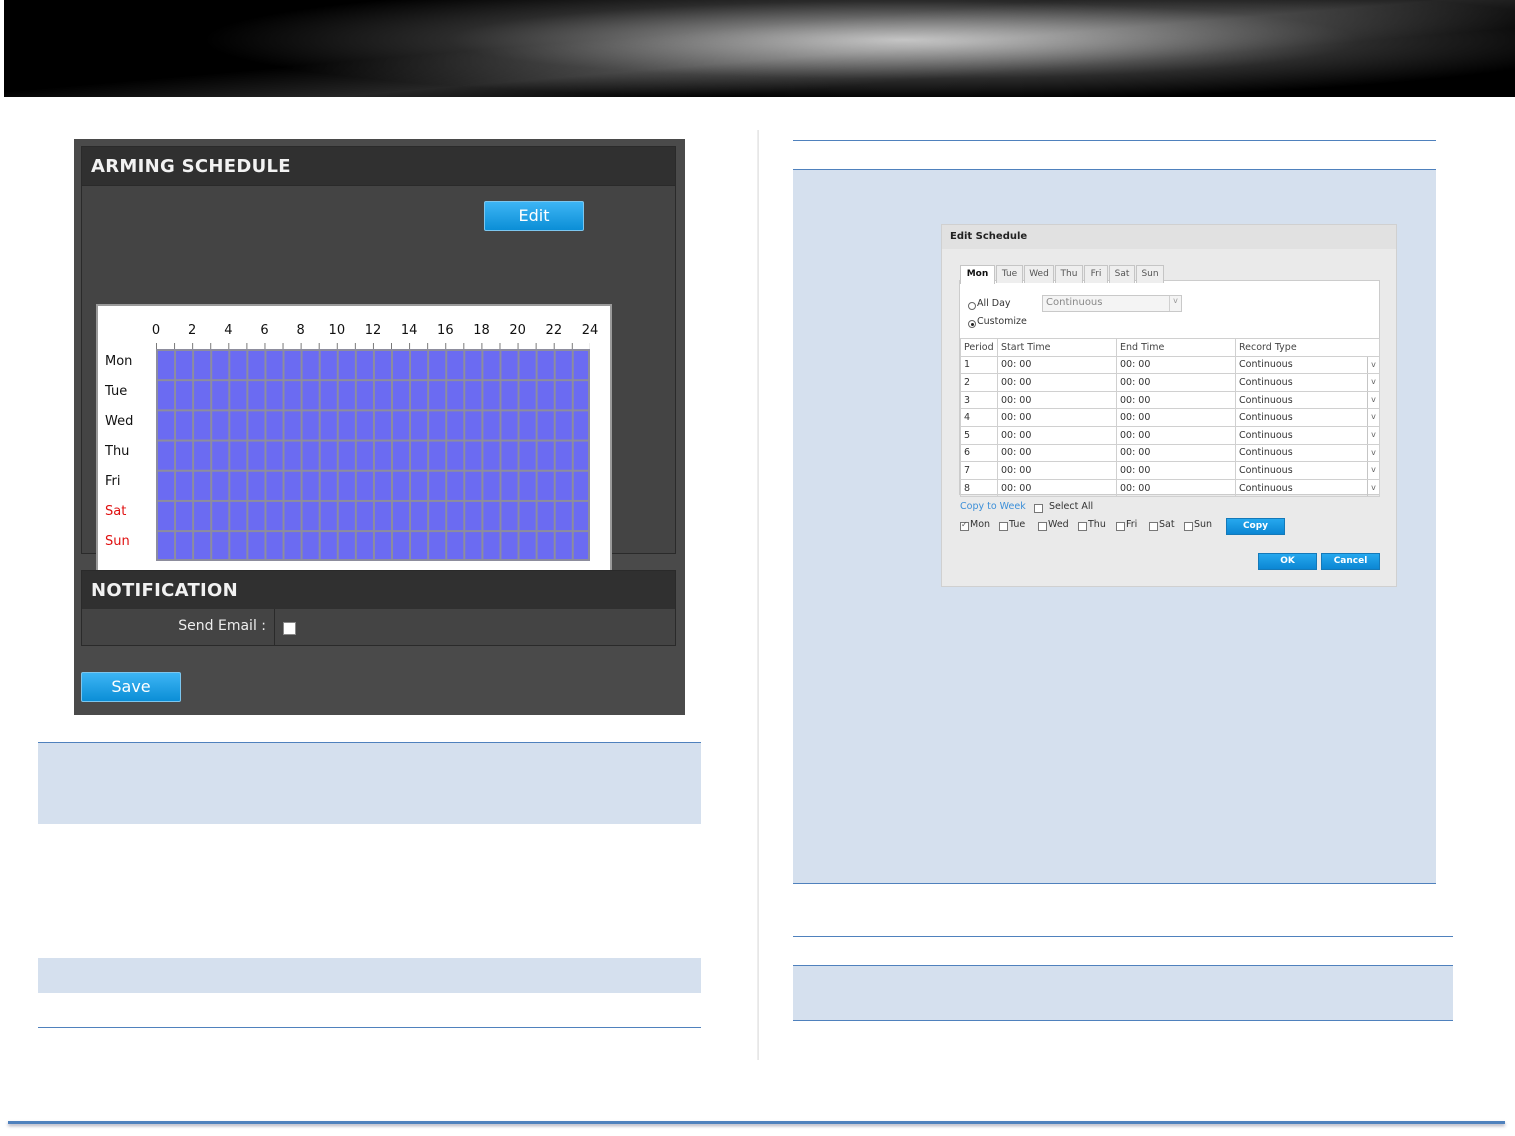 The image size is (1515, 1136). What do you see at coordinates (192, 330) in the screenshot?
I see `hour-label: 2` at bounding box center [192, 330].